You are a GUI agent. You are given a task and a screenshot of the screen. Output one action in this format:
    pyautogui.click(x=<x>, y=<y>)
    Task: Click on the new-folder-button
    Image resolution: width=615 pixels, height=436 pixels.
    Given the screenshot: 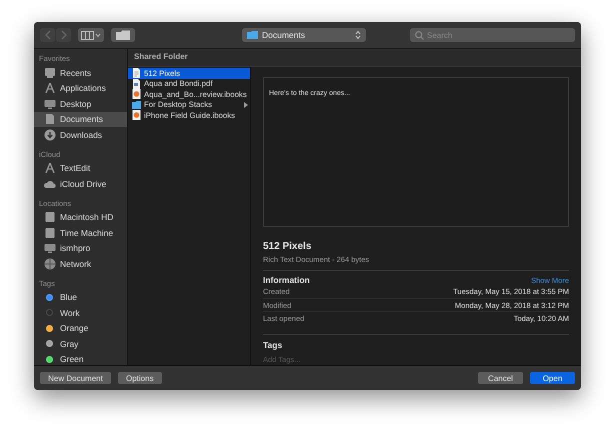 What is the action you would take?
    pyautogui.click(x=123, y=35)
    